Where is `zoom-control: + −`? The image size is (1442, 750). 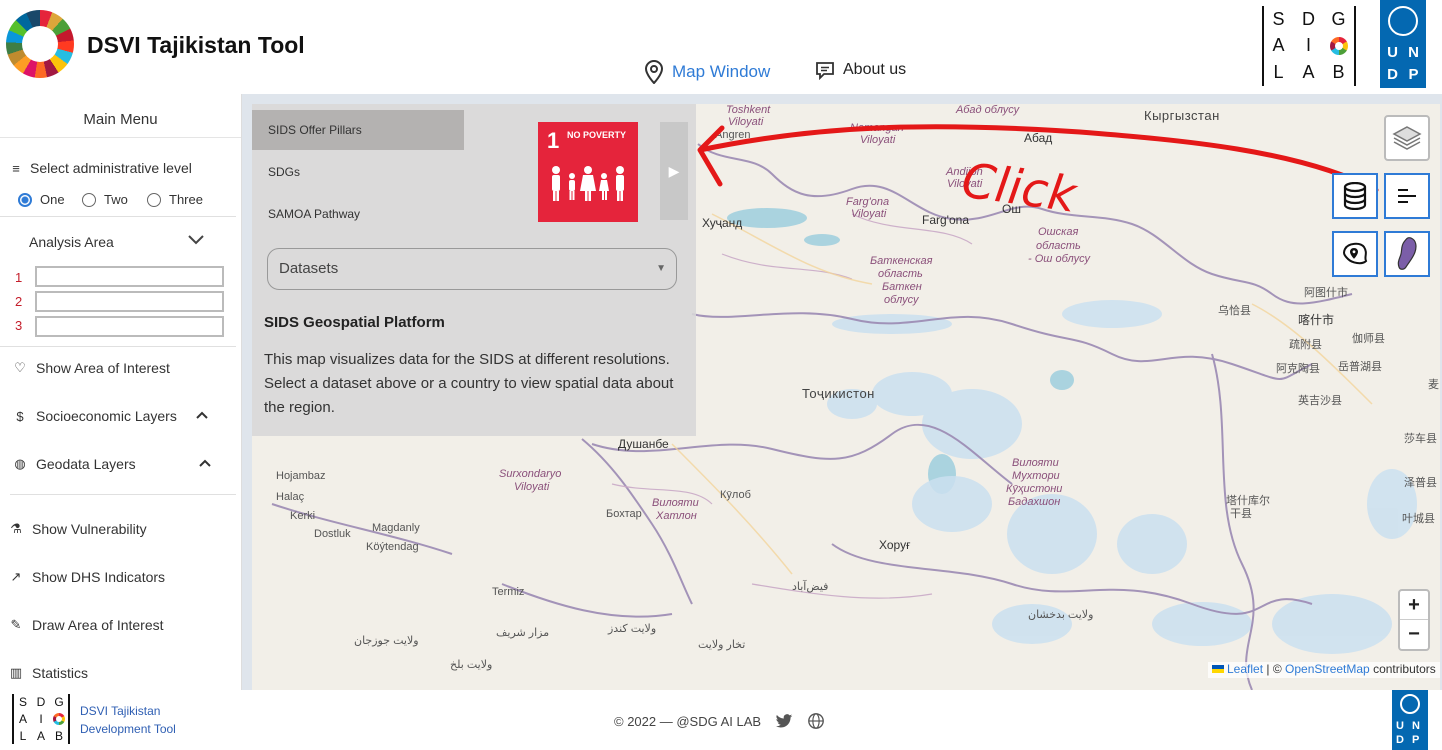 zoom-control: + − is located at coordinates (1414, 620).